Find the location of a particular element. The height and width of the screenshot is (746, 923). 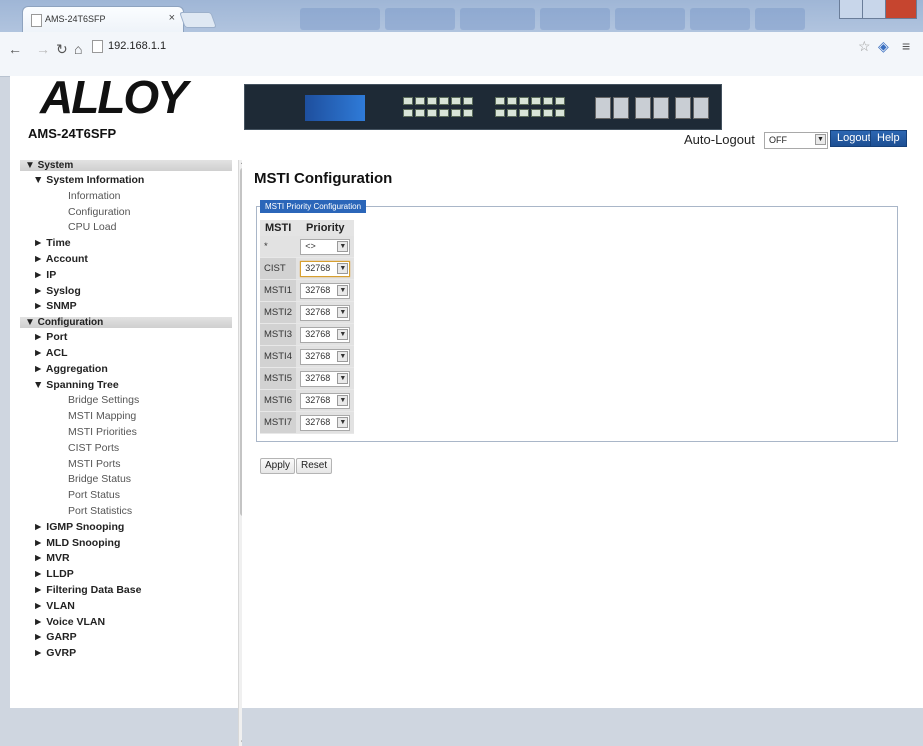

close-tab-icon: × is located at coordinates (172, 18).